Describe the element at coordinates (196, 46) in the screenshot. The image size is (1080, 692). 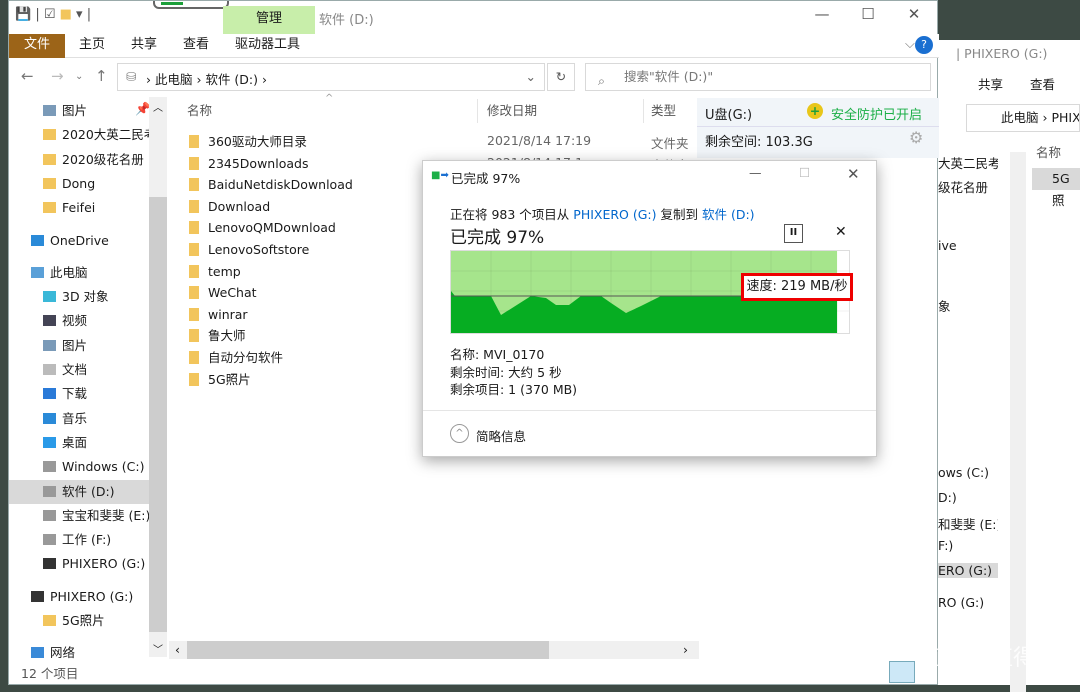
I see `tab-view: 查看` at that location.